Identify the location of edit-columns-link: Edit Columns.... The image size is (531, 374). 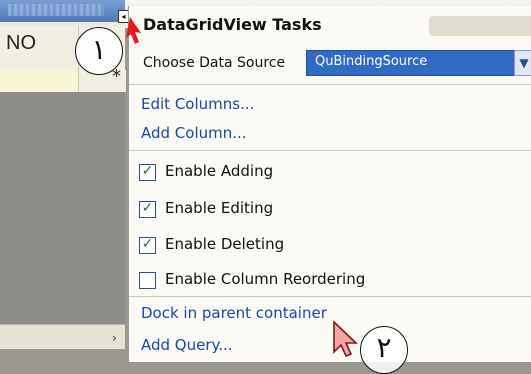
(197, 104).